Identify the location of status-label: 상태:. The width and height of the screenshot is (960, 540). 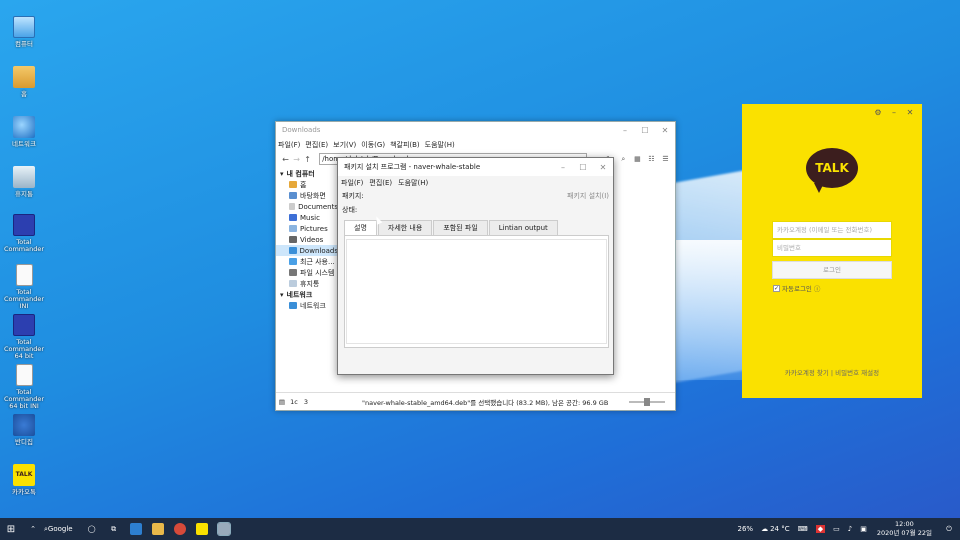
(350, 210).